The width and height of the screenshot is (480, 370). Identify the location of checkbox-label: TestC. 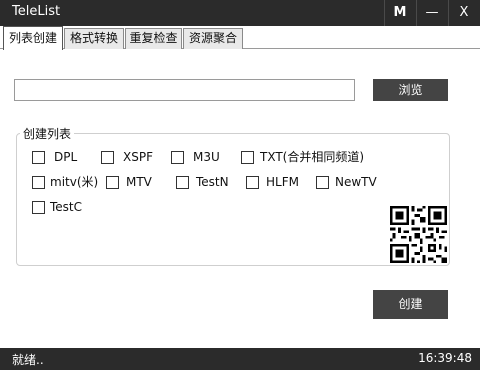
(66, 207).